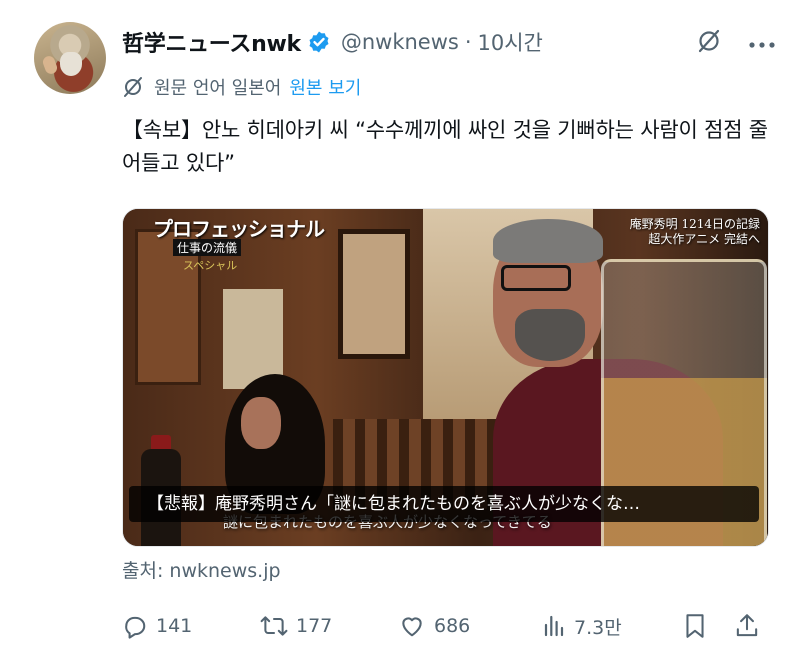 The image size is (800, 664). I want to click on tweet-actions: 141 177 686 7.3만, so click(446, 626).